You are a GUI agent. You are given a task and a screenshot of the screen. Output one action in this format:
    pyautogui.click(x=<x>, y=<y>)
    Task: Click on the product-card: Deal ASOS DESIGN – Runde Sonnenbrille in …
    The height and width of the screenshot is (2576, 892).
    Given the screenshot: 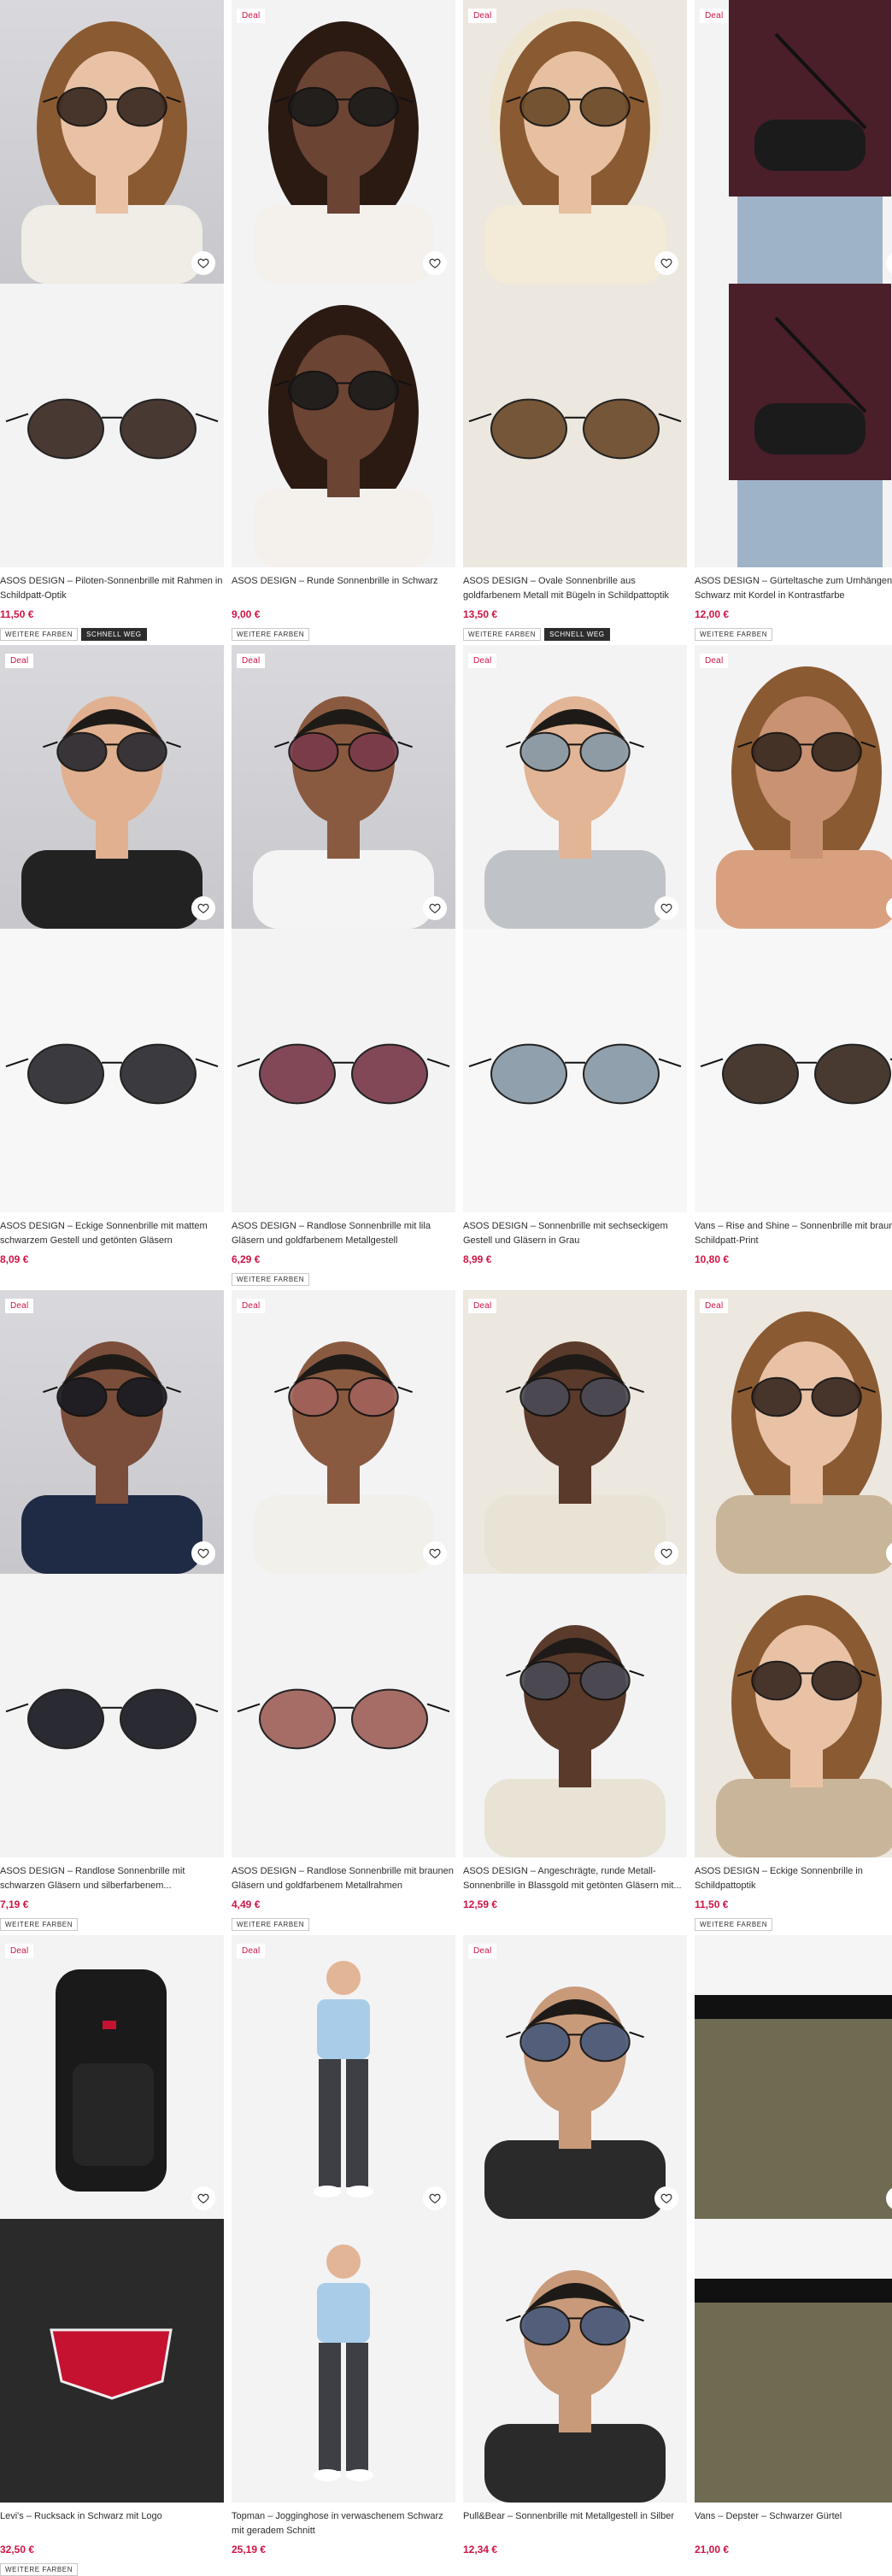 What is the action you would take?
    pyautogui.click(x=344, y=320)
    